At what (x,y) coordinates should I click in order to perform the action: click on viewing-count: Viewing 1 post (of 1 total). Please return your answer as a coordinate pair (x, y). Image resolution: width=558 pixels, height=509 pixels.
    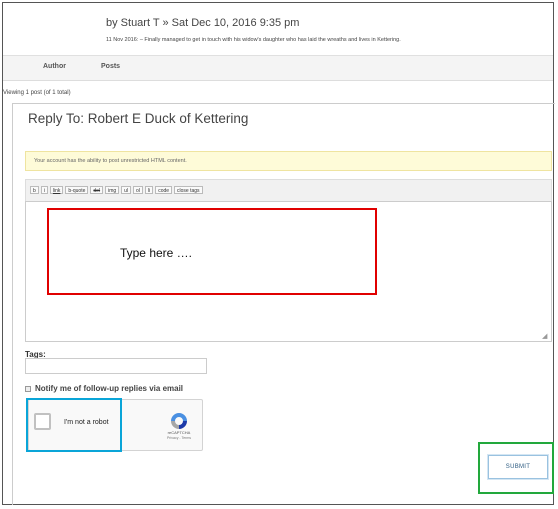
    Looking at the image, I should click on (37, 93).